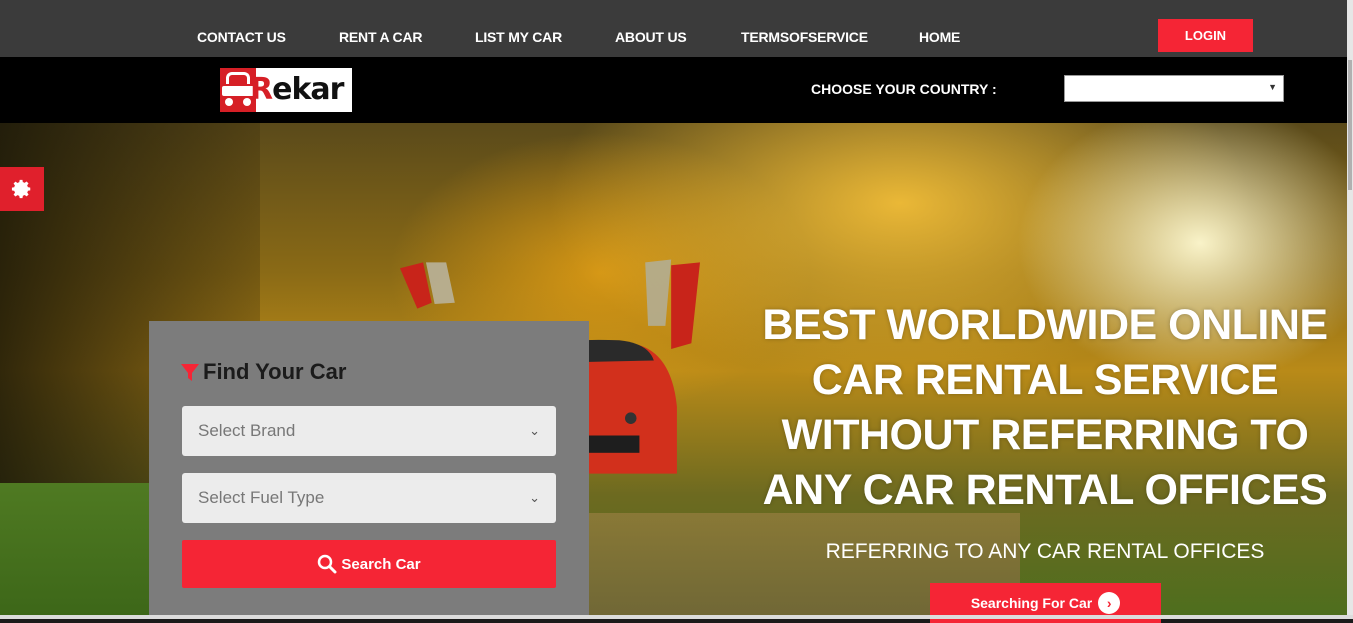 The height and width of the screenshot is (623, 1353). What do you see at coordinates (381, 564) in the screenshot?
I see `search-car-label: Search Car` at bounding box center [381, 564].